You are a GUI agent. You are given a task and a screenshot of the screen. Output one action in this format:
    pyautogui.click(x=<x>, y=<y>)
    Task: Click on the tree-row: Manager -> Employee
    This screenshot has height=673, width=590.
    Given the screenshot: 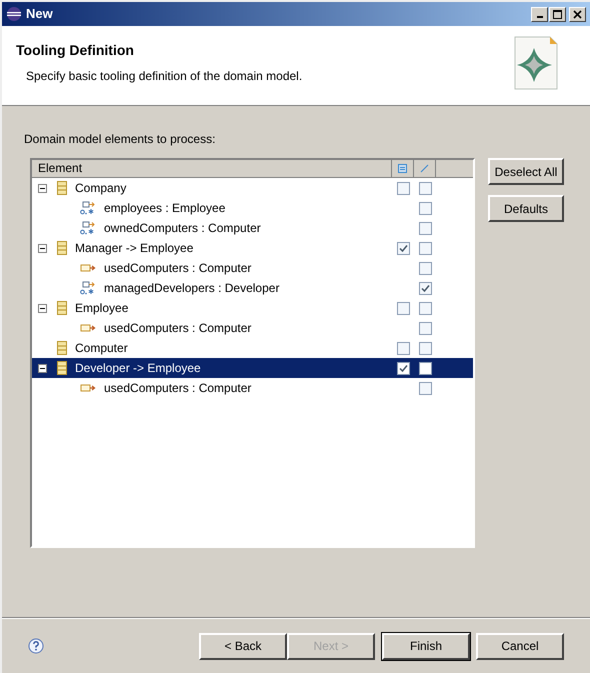 What is the action you would take?
    pyautogui.click(x=252, y=248)
    